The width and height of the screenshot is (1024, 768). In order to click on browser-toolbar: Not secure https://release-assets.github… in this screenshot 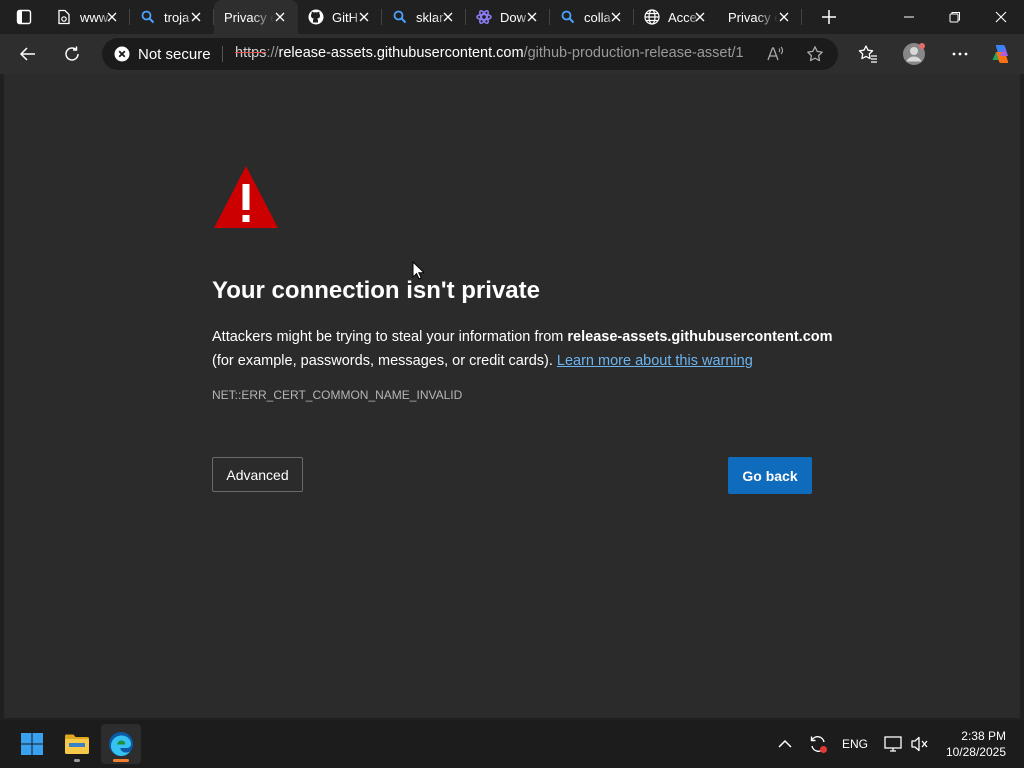, I will do `click(512, 54)`.